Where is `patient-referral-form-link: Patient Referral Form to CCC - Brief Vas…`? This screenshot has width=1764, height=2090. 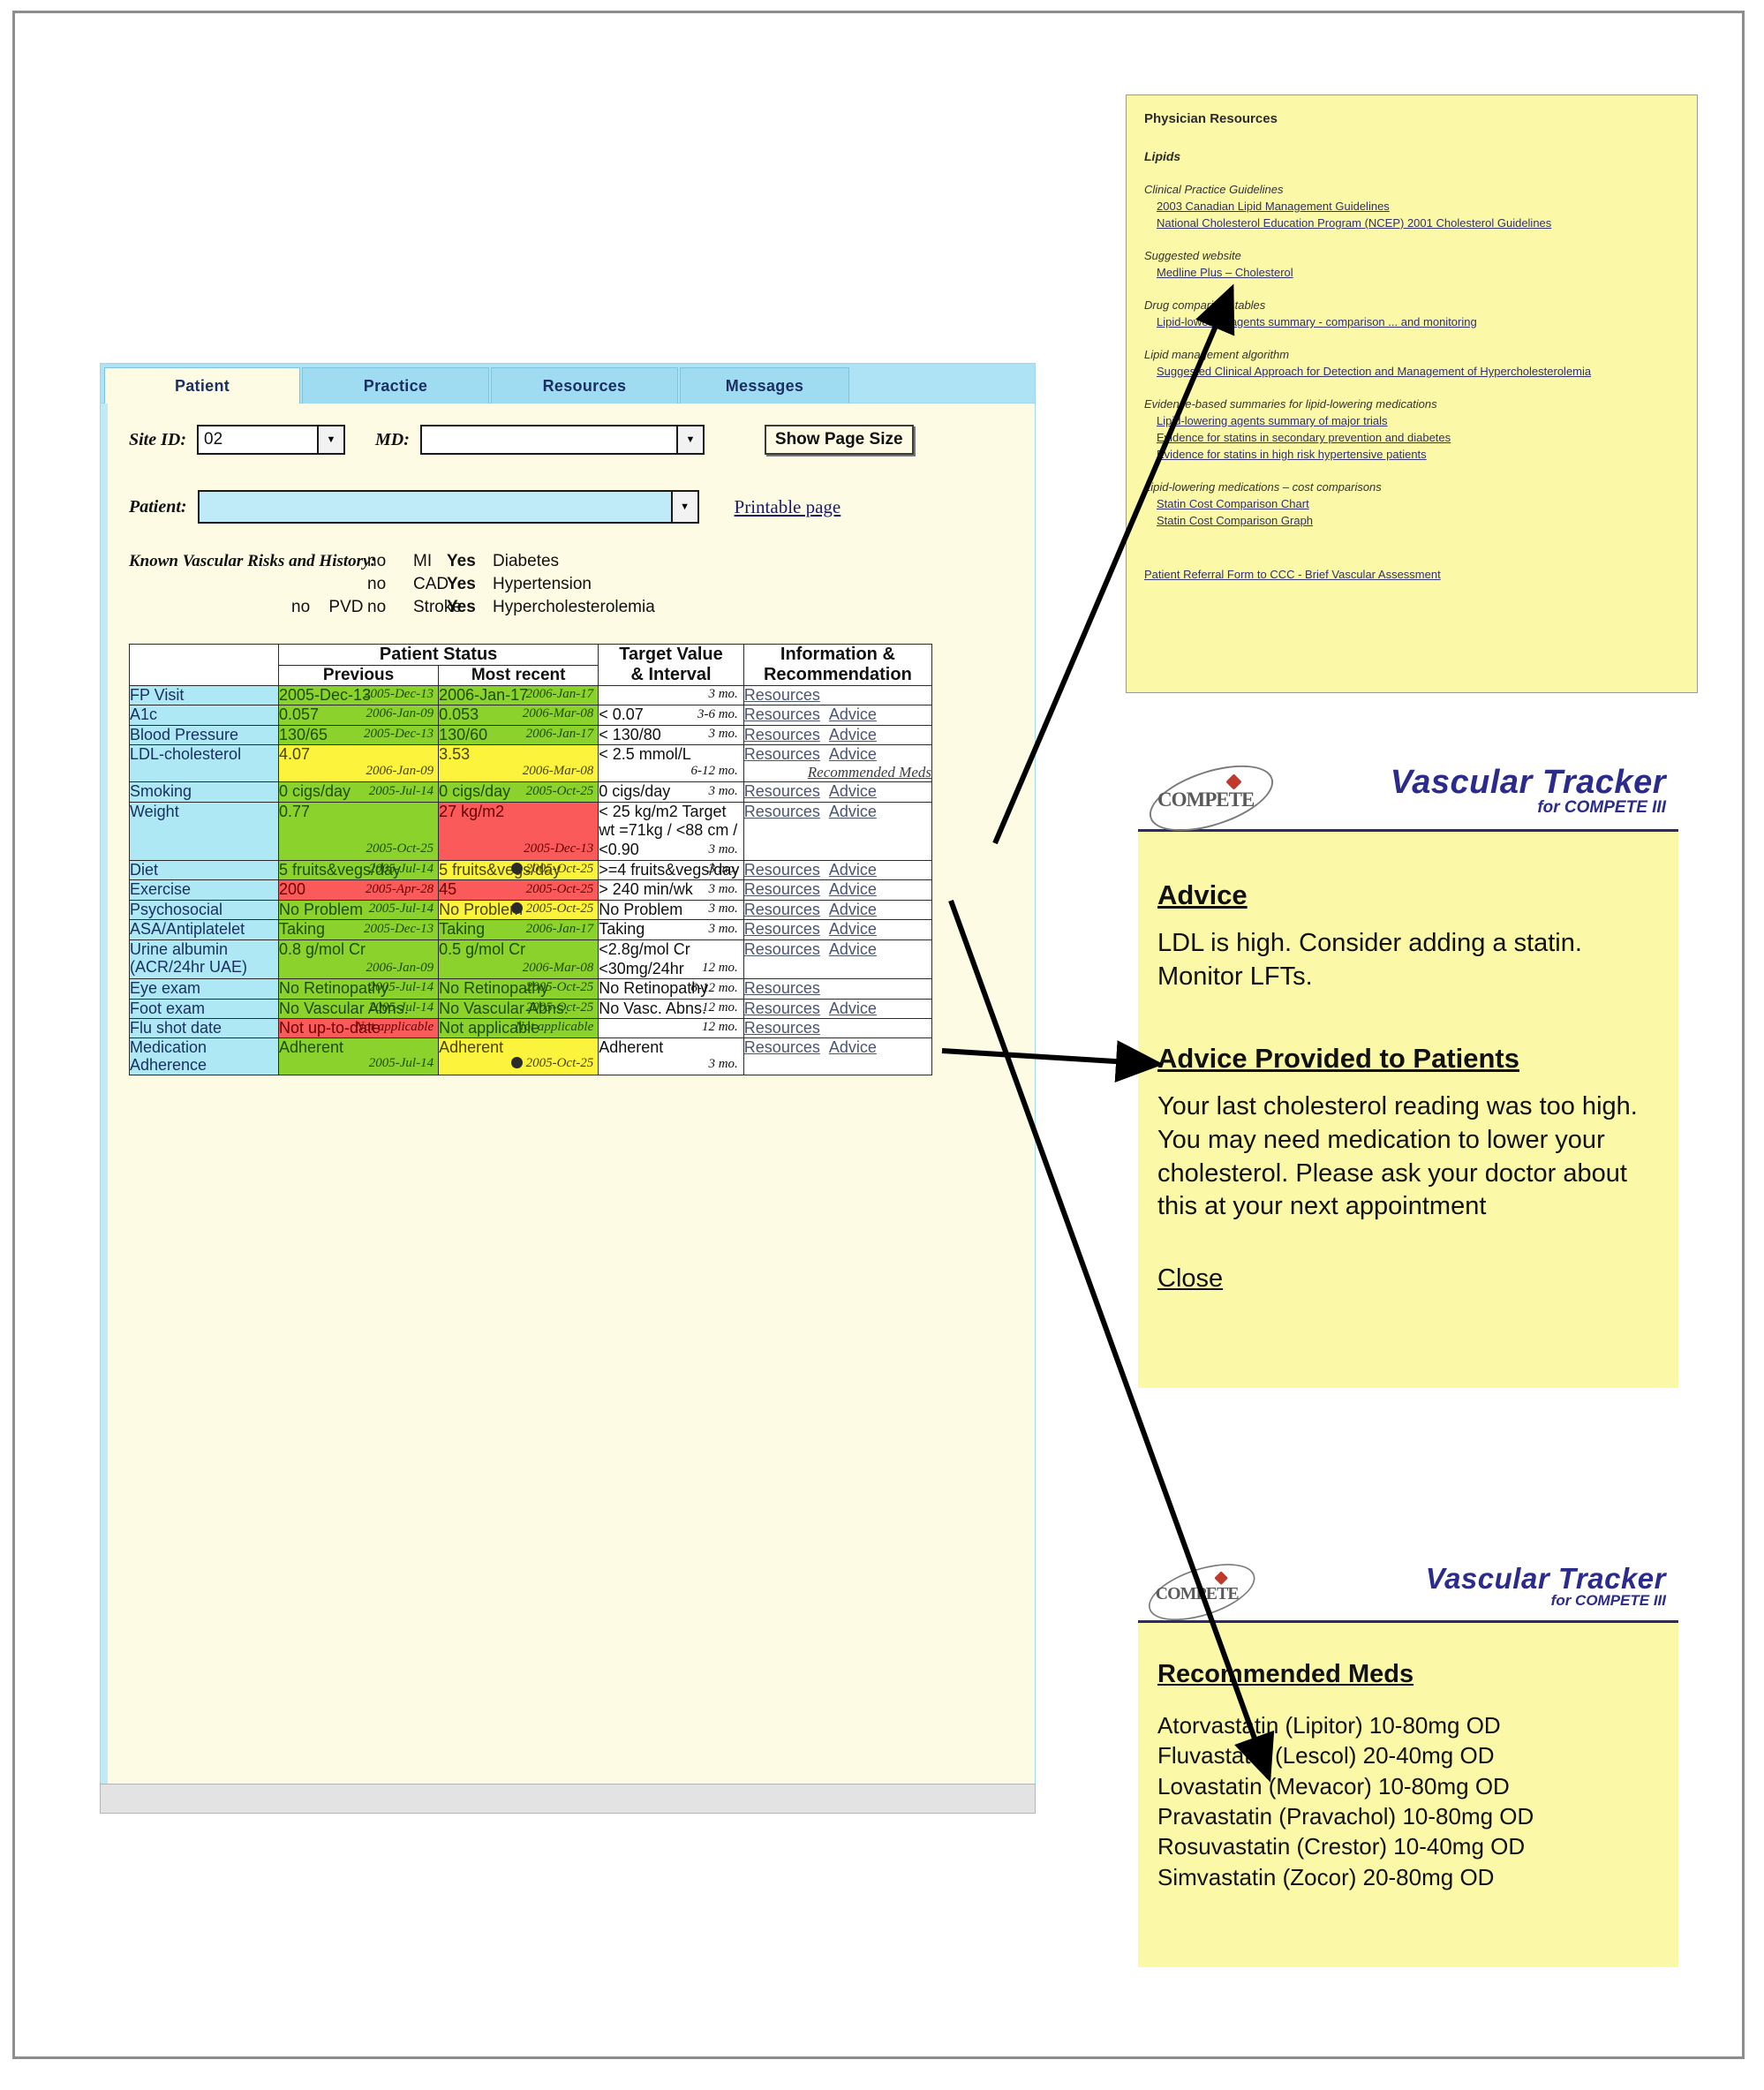 patient-referral-form-link: Patient Referral Form to CCC - Brief Vas… is located at coordinates (1411, 574).